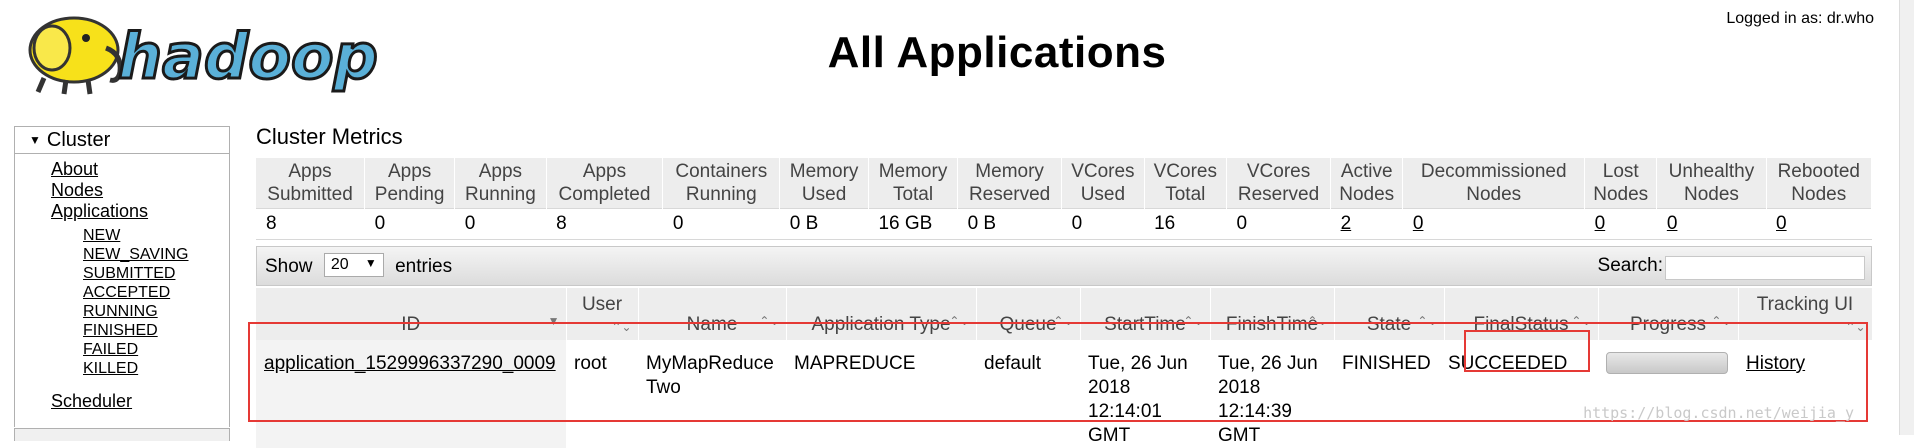 Image resolution: width=1914 pixels, height=448 pixels. What do you see at coordinates (1278, 224) in the screenshot?
I see `metric-vcores-reserved: 0` at bounding box center [1278, 224].